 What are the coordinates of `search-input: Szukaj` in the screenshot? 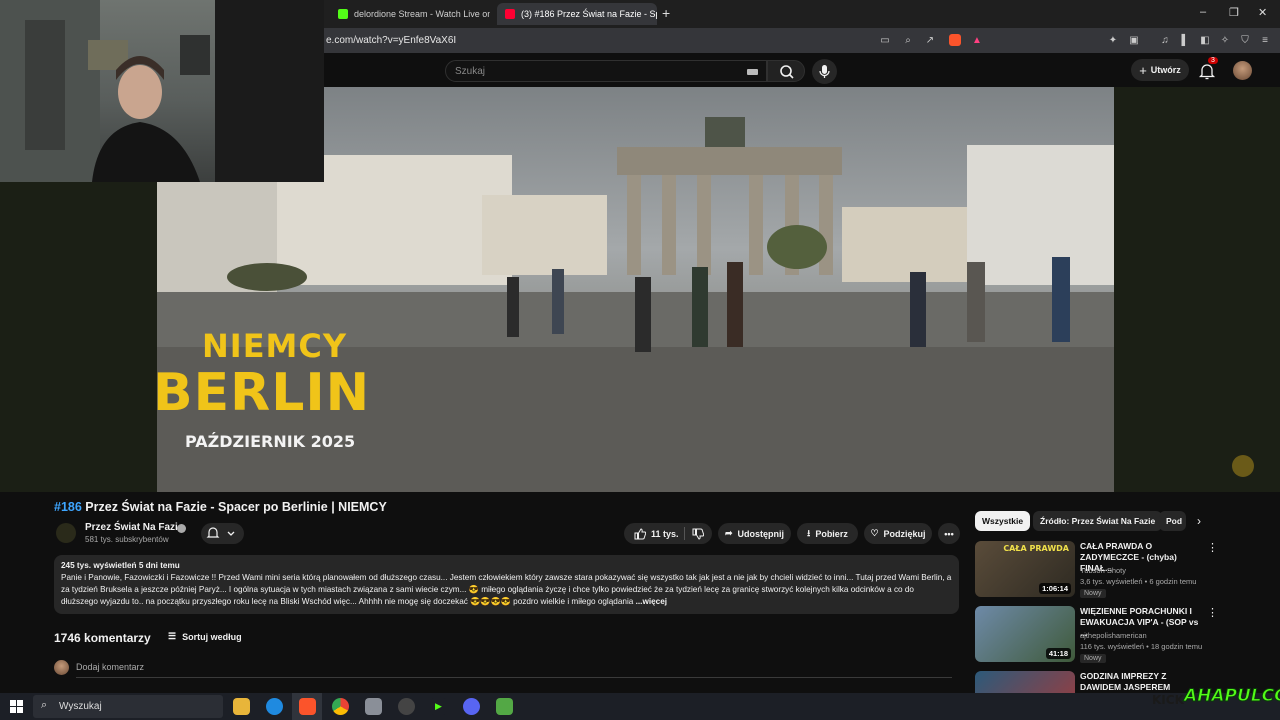 It's located at (606, 71).